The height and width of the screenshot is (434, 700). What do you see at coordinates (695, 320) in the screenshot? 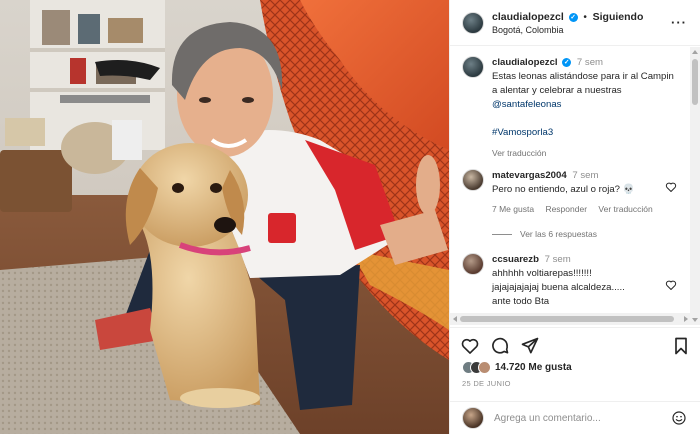
I see `scroll-down-arrow-icon` at bounding box center [695, 320].